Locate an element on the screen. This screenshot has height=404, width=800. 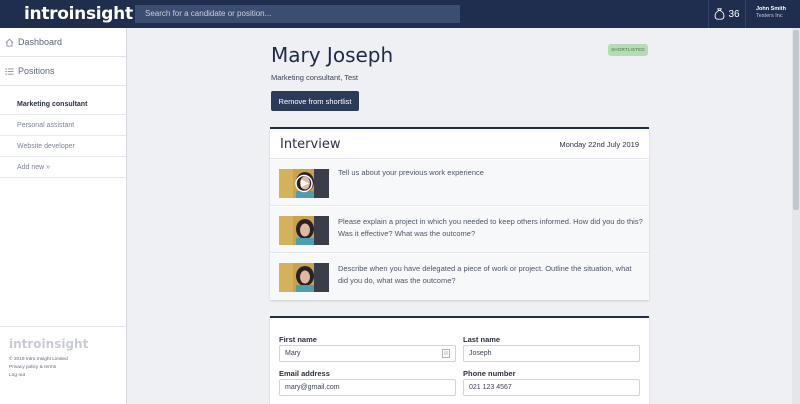
sidebar-item-add-new: Add new » is located at coordinates (63, 167).